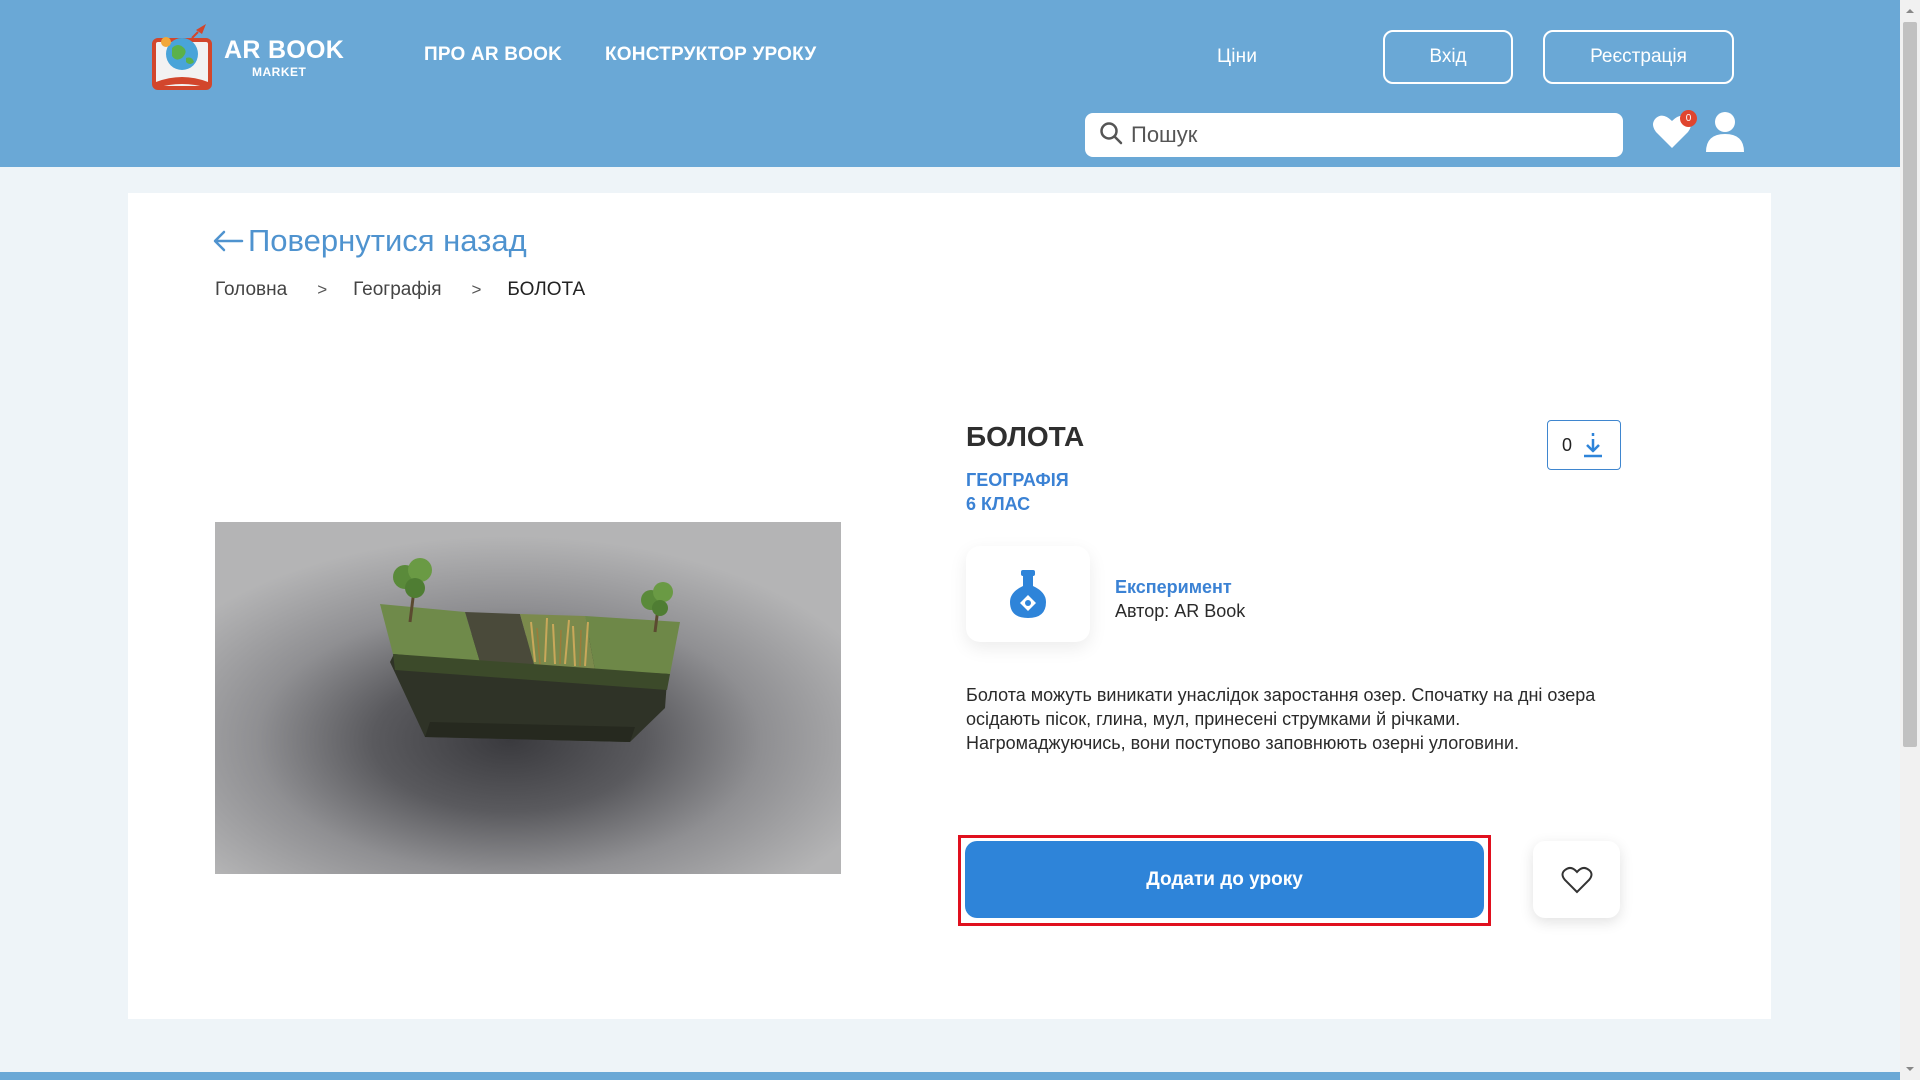 Image resolution: width=1920 pixels, height=1080 pixels. What do you see at coordinates (1371, 135) in the screenshot?
I see `search-input` at bounding box center [1371, 135].